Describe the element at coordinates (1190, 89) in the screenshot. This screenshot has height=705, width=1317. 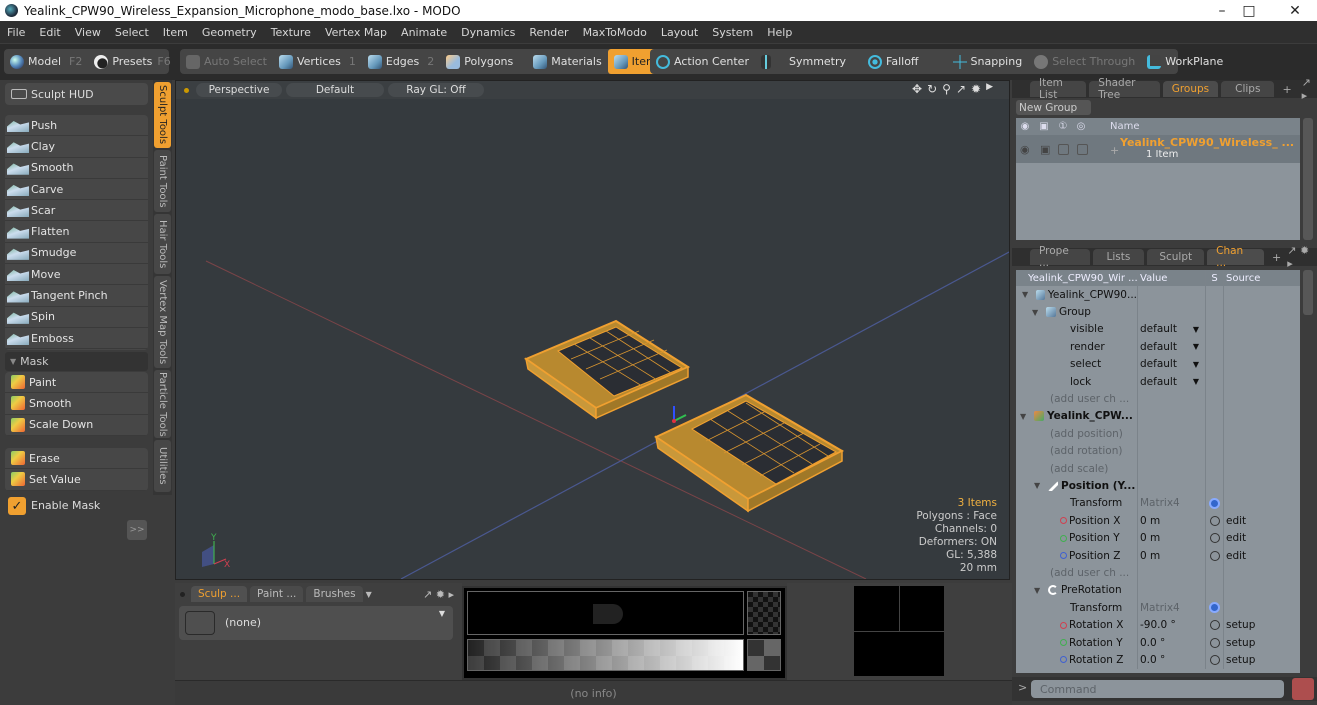
I see `tab-groups: Groups` at that location.